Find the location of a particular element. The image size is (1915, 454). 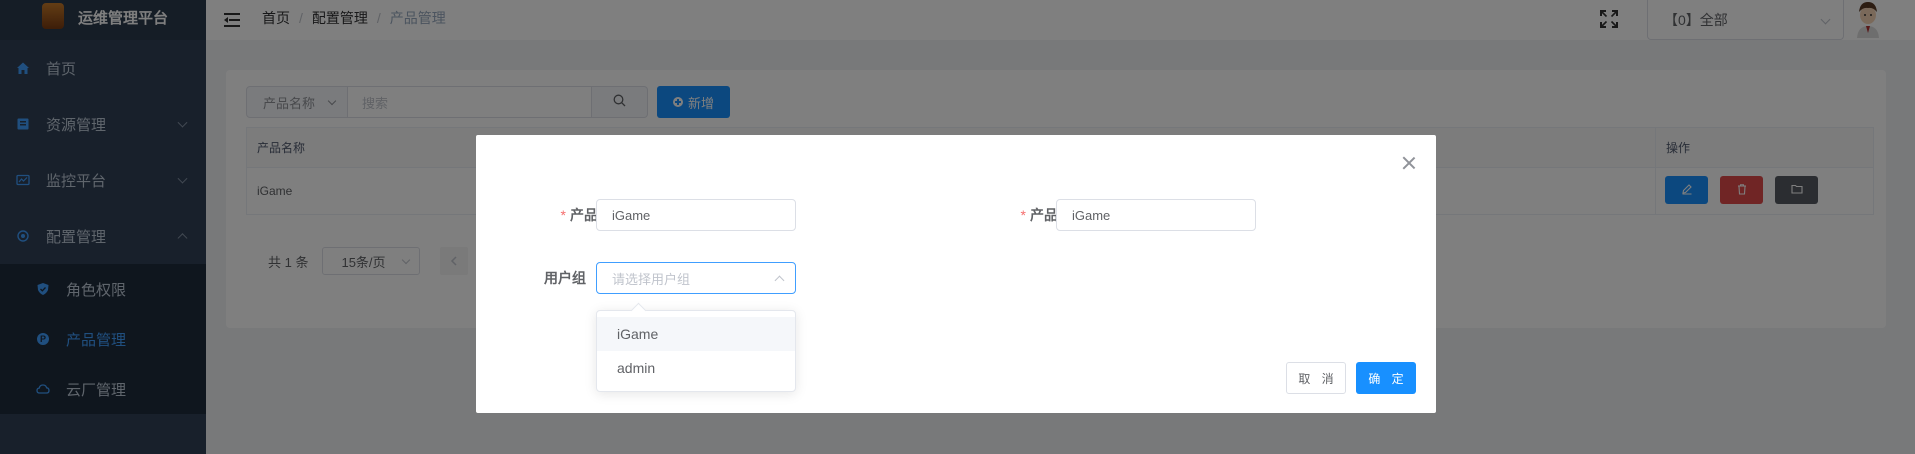

dropdown-option: iGame is located at coordinates (696, 334).